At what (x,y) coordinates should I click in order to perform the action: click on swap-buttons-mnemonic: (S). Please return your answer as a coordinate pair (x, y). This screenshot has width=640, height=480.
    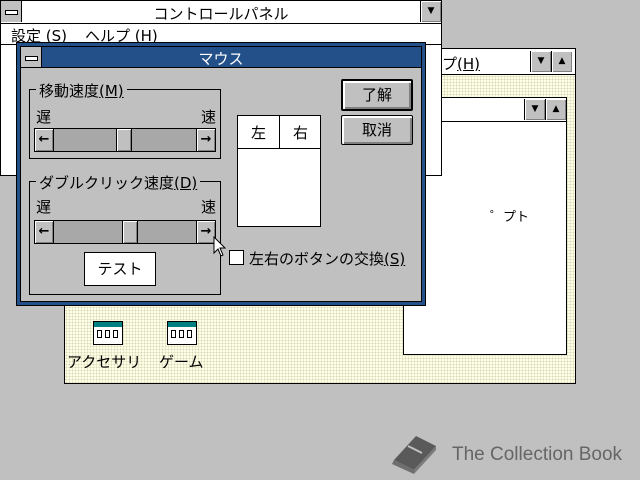
    Looking at the image, I should click on (395, 259).